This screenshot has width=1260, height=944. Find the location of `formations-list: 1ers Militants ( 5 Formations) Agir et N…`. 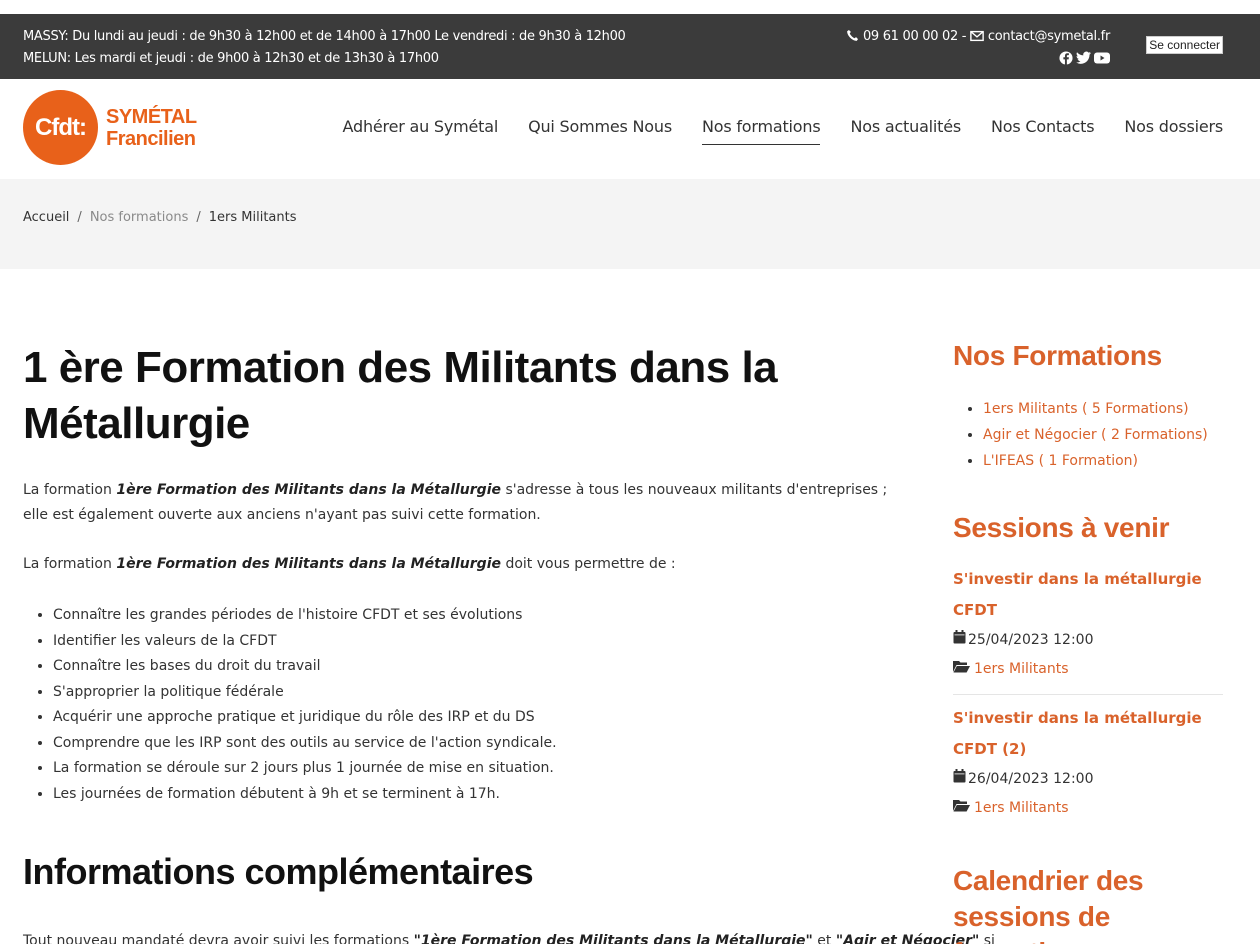

formations-list: 1ers Militants ( 5 Formations) Agir et N… is located at coordinates (1088, 435).